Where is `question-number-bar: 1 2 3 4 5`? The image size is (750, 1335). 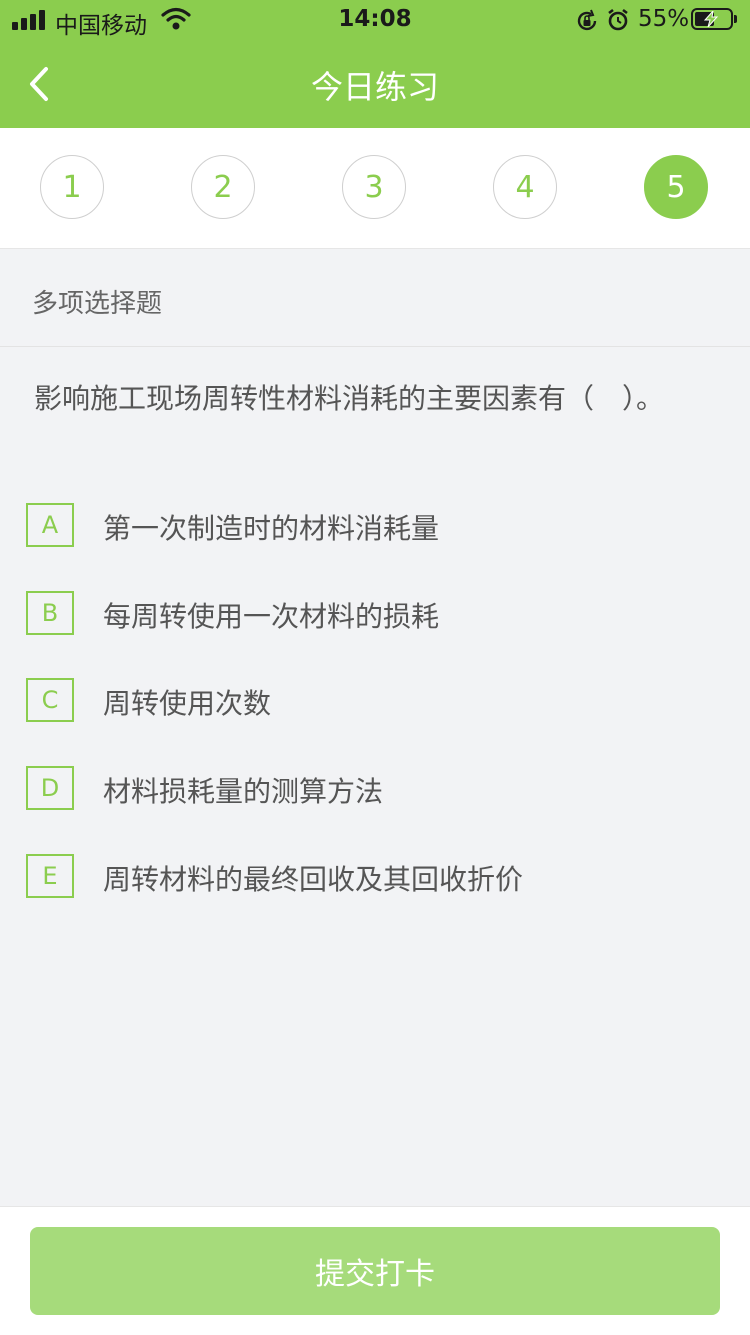
question-number-bar: 1 2 3 4 5 is located at coordinates (375, 188).